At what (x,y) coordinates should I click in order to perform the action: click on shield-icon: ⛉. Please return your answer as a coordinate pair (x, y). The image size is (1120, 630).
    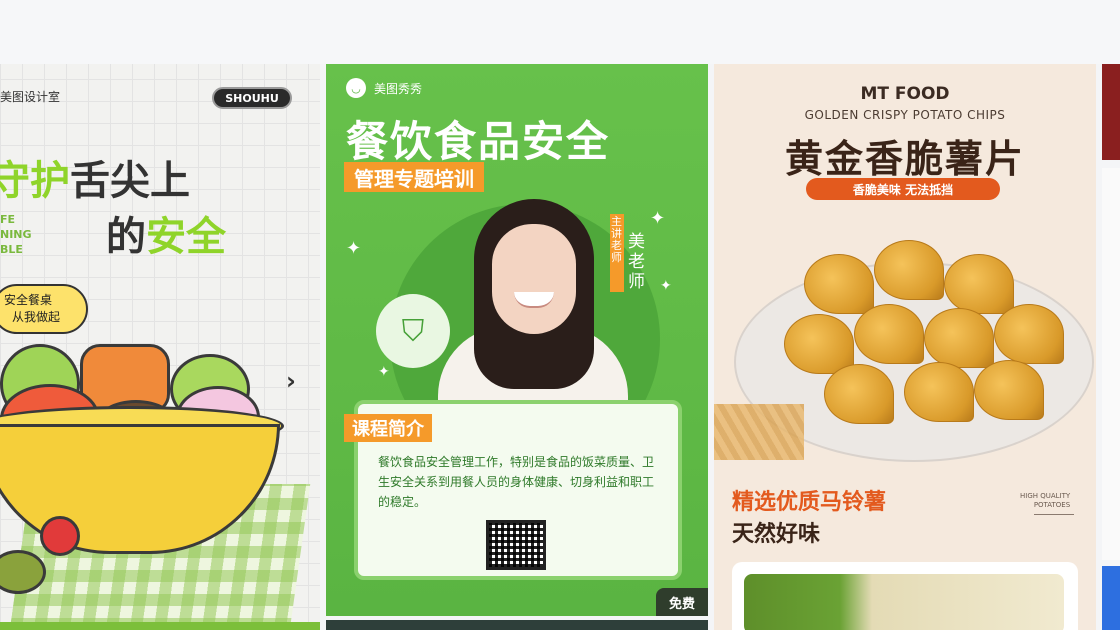
    Looking at the image, I should click on (413, 331).